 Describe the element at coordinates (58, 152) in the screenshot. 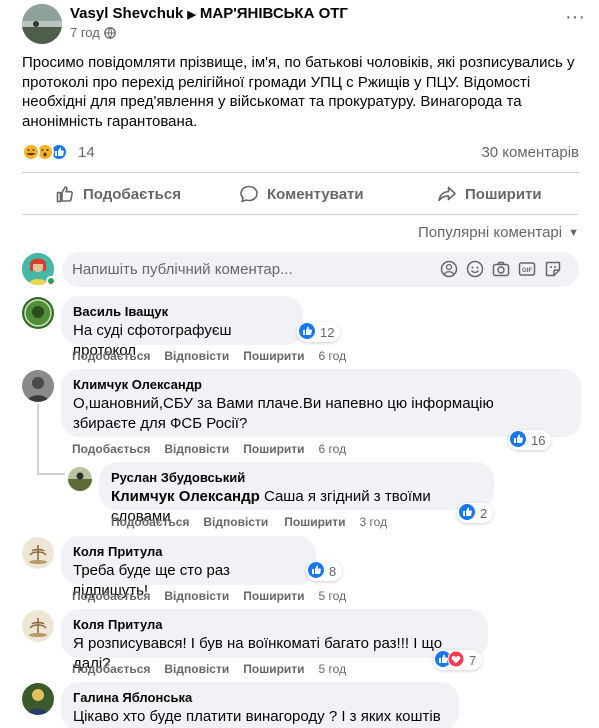

I see `post-reactions: 14` at that location.